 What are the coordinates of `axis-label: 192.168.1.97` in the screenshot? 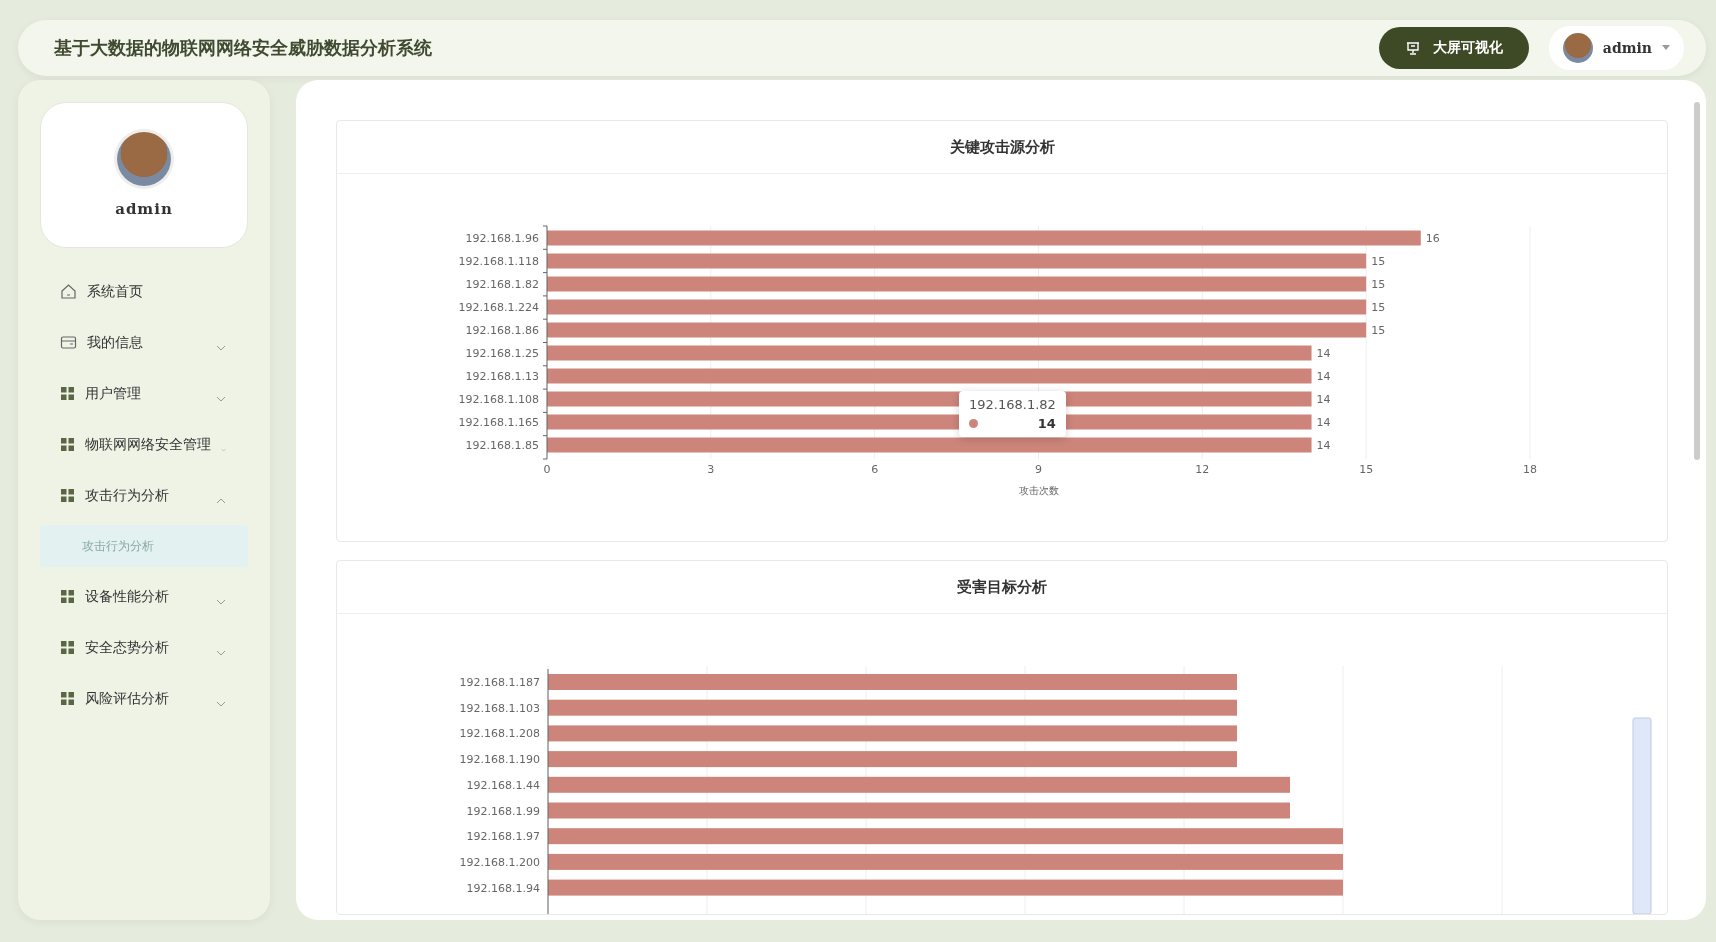 It's located at (503, 837).